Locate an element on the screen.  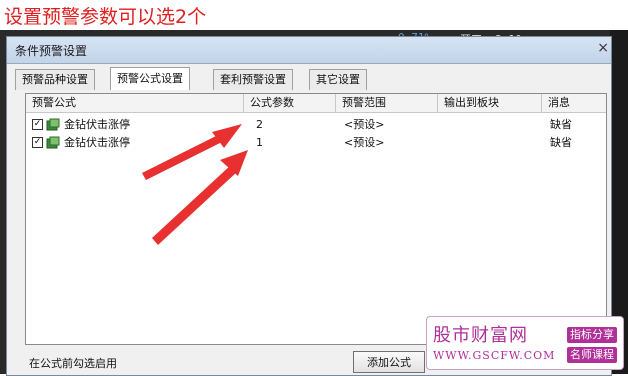
dialog-titlebar: 条件预警设置 × is located at coordinates (309, 50).